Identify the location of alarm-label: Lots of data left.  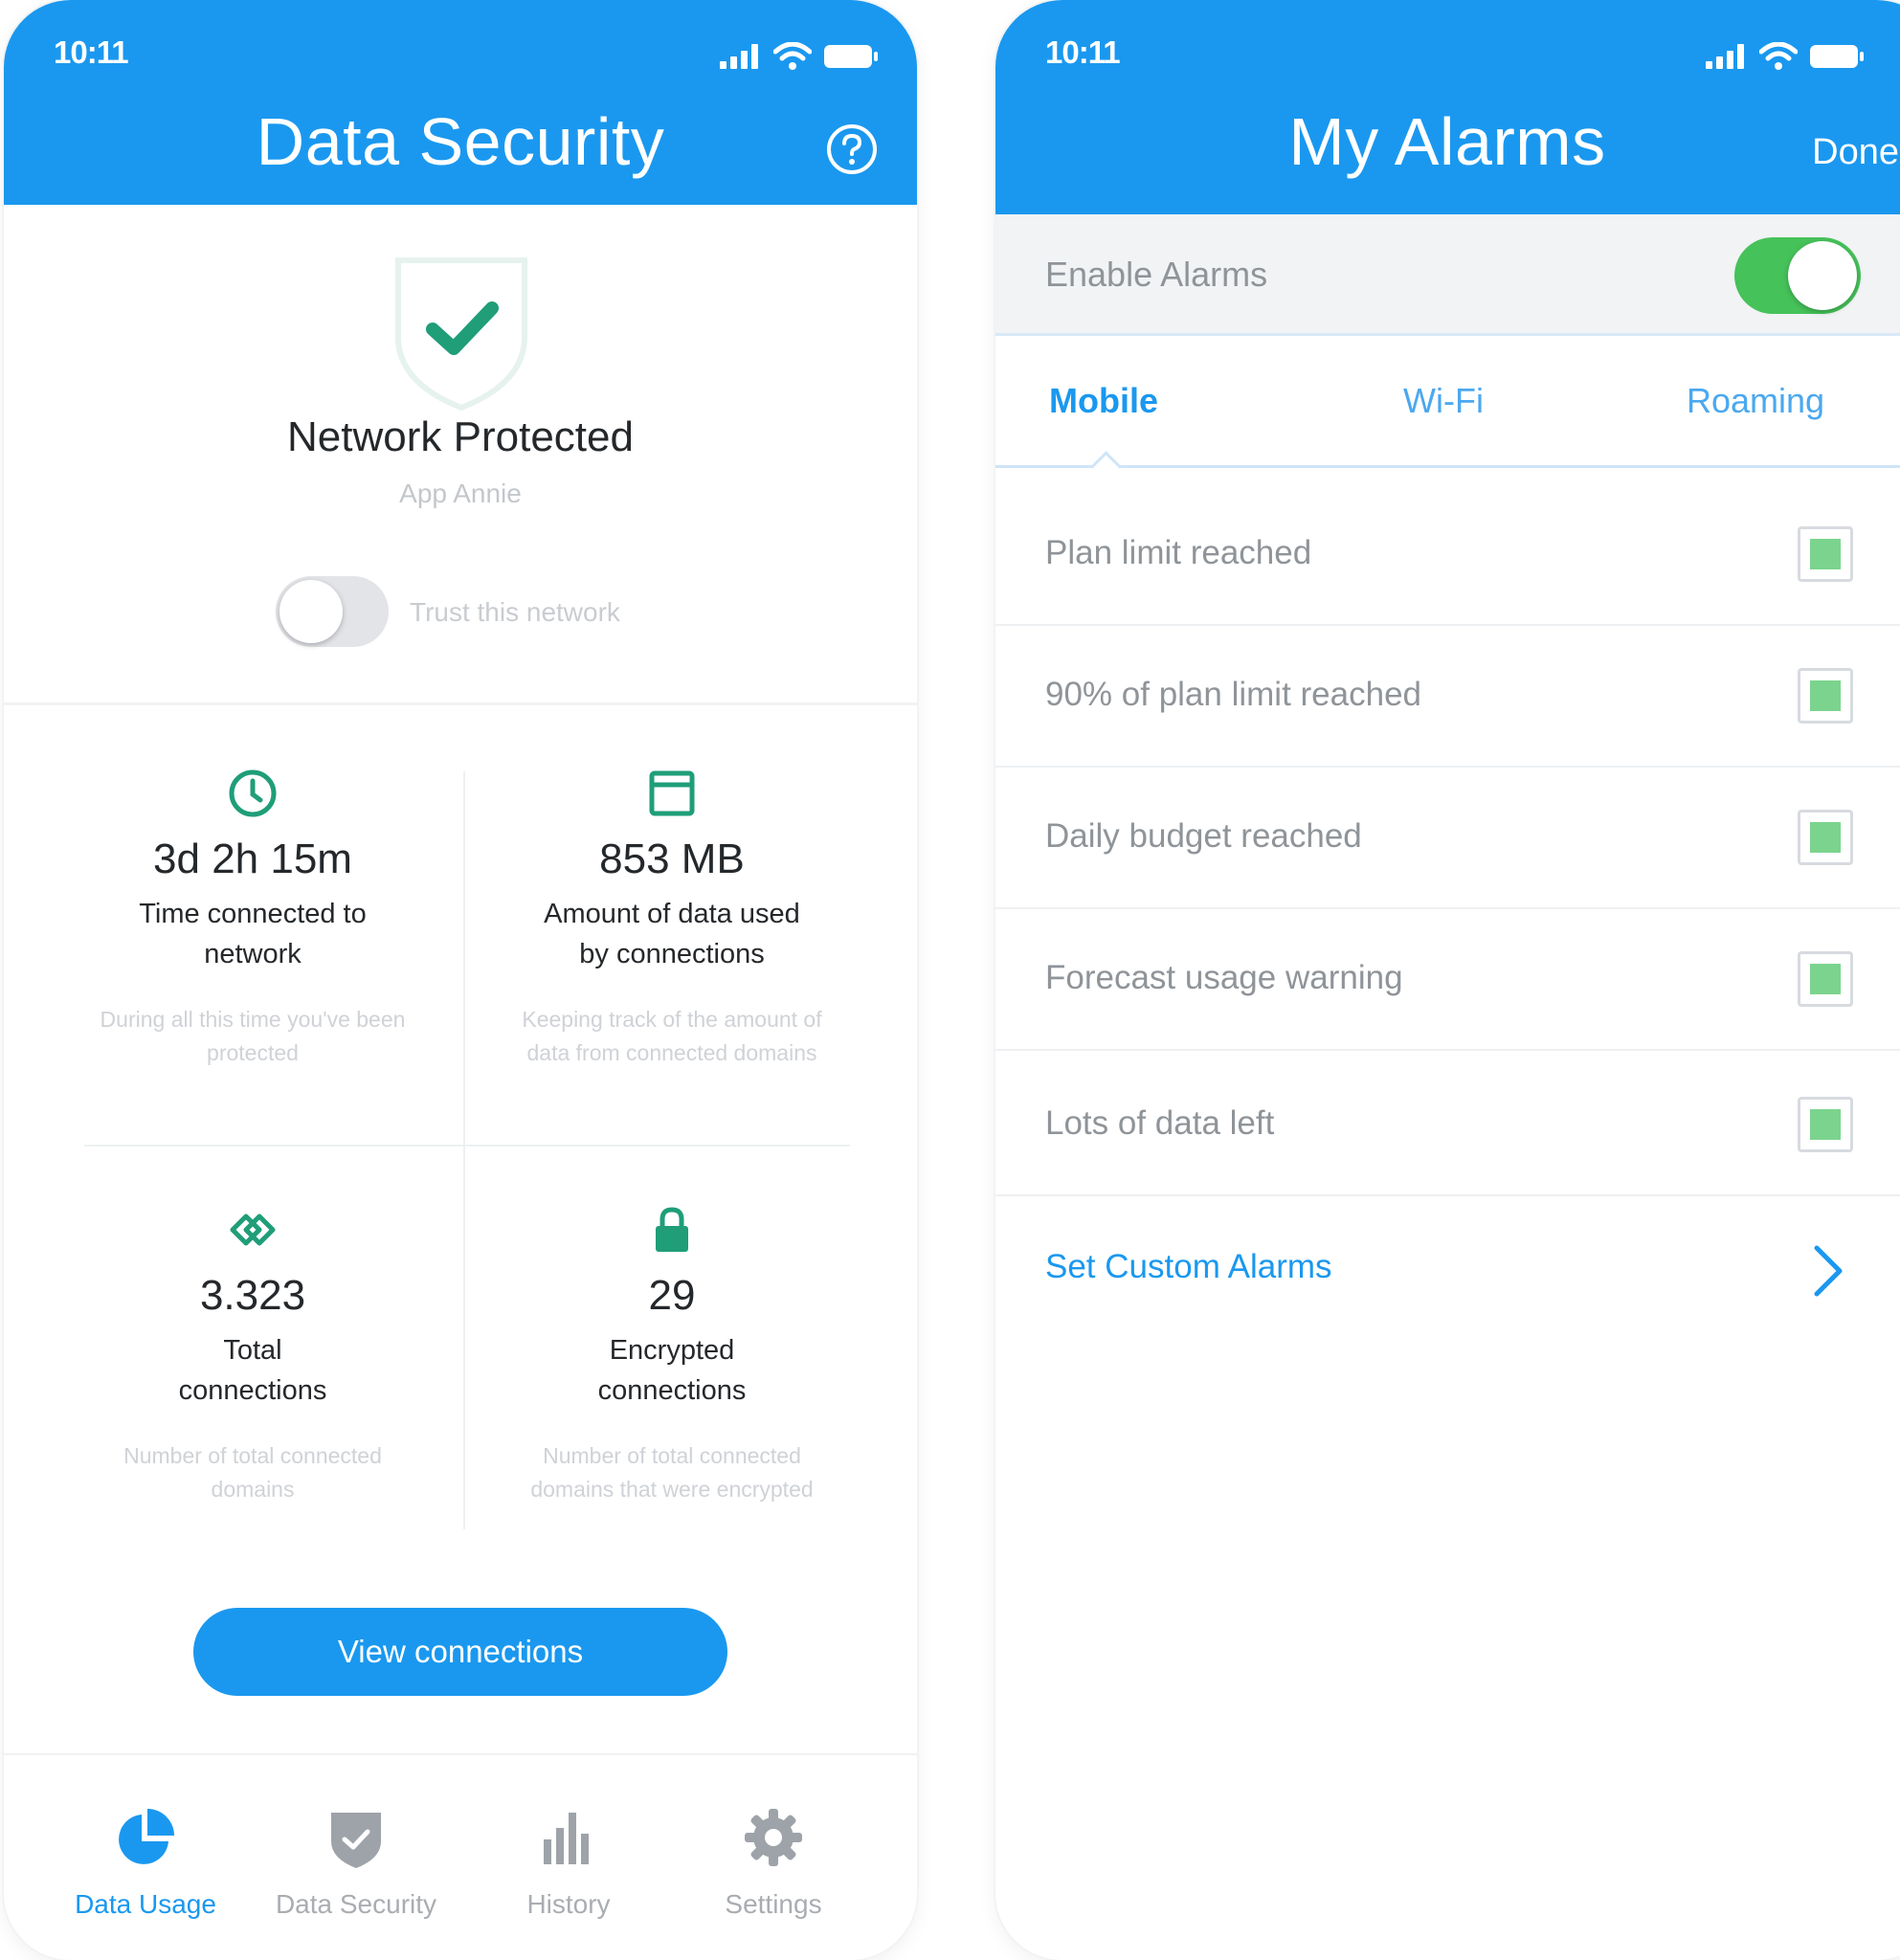
(1160, 1123).